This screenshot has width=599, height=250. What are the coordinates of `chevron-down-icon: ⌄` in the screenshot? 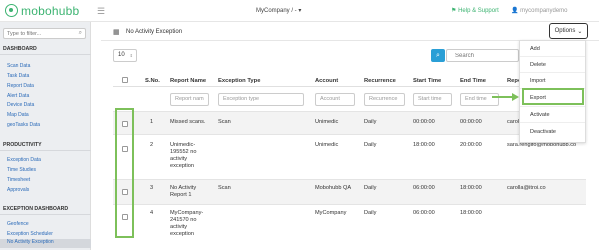 It's located at (580, 31).